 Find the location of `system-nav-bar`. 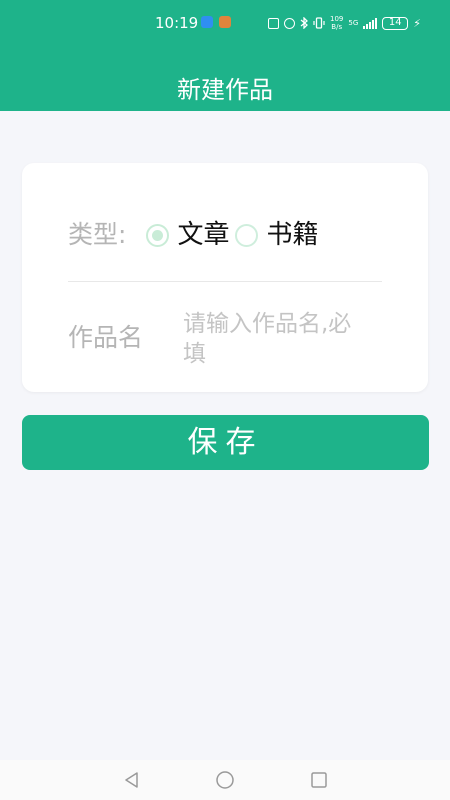

system-nav-bar is located at coordinates (225, 780).